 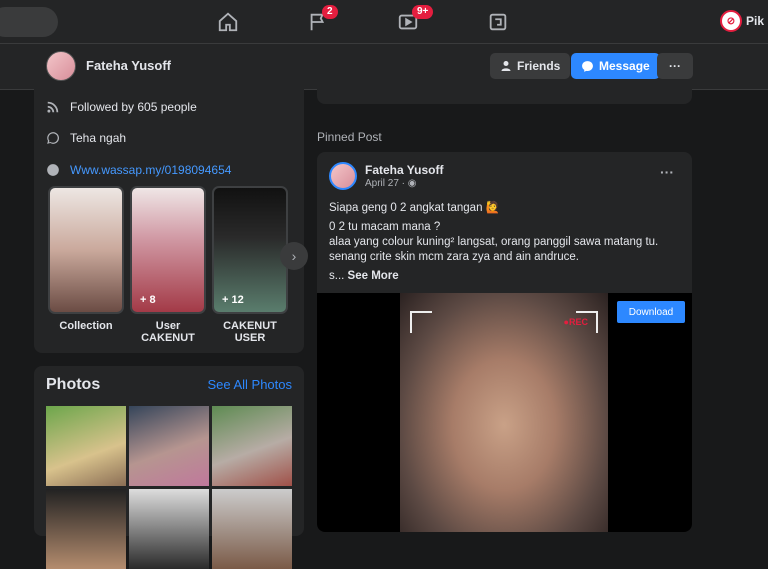 I want to click on posts-filter-card, so click(x=504, y=96).